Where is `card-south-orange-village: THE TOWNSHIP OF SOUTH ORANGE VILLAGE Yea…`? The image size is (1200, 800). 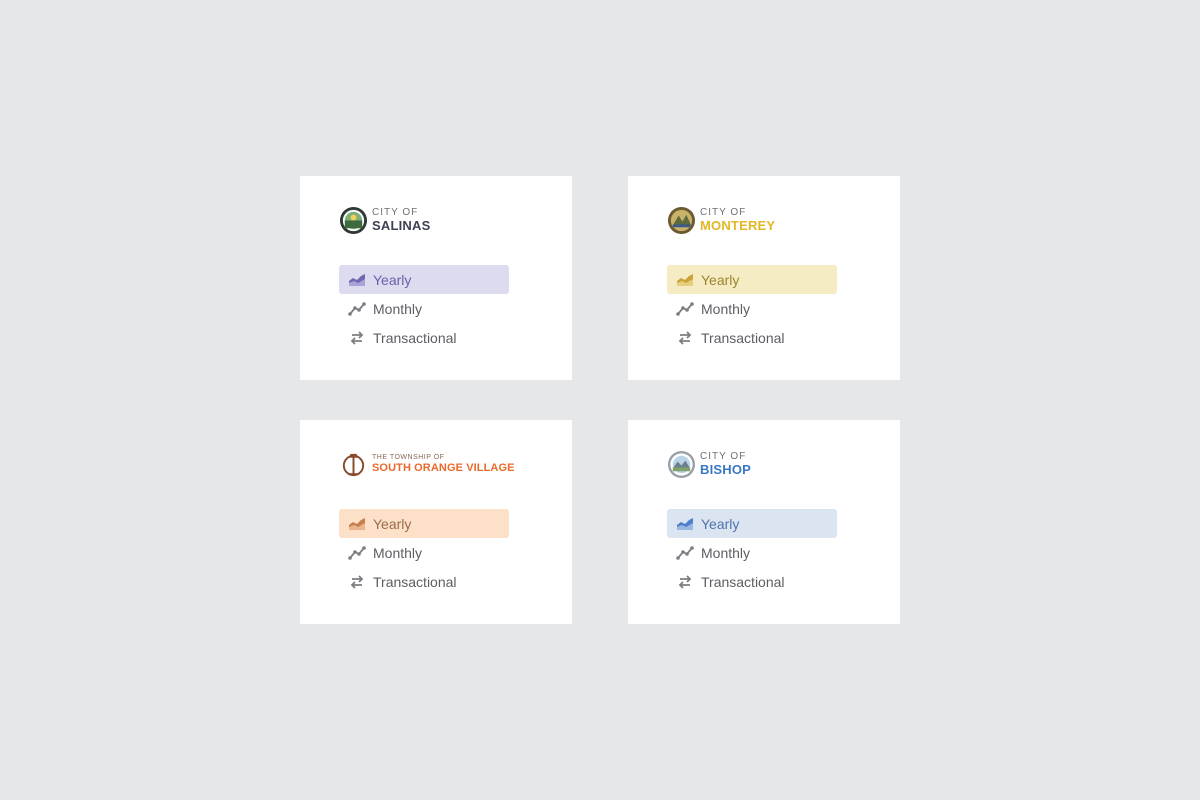 card-south-orange-village: THE TOWNSHIP OF SOUTH ORANGE VILLAGE Yea… is located at coordinates (436, 522).